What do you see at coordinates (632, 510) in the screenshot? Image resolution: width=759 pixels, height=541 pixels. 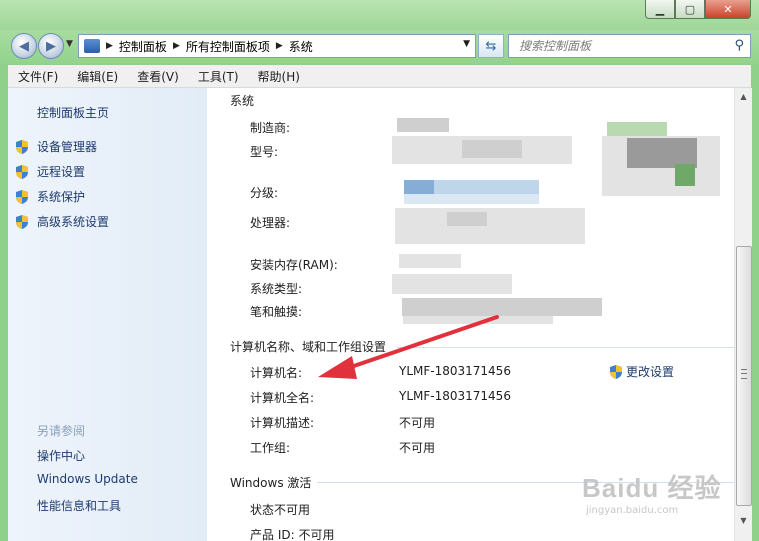 I see `watermark-url: jingyan.baidu.com` at bounding box center [632, 510].